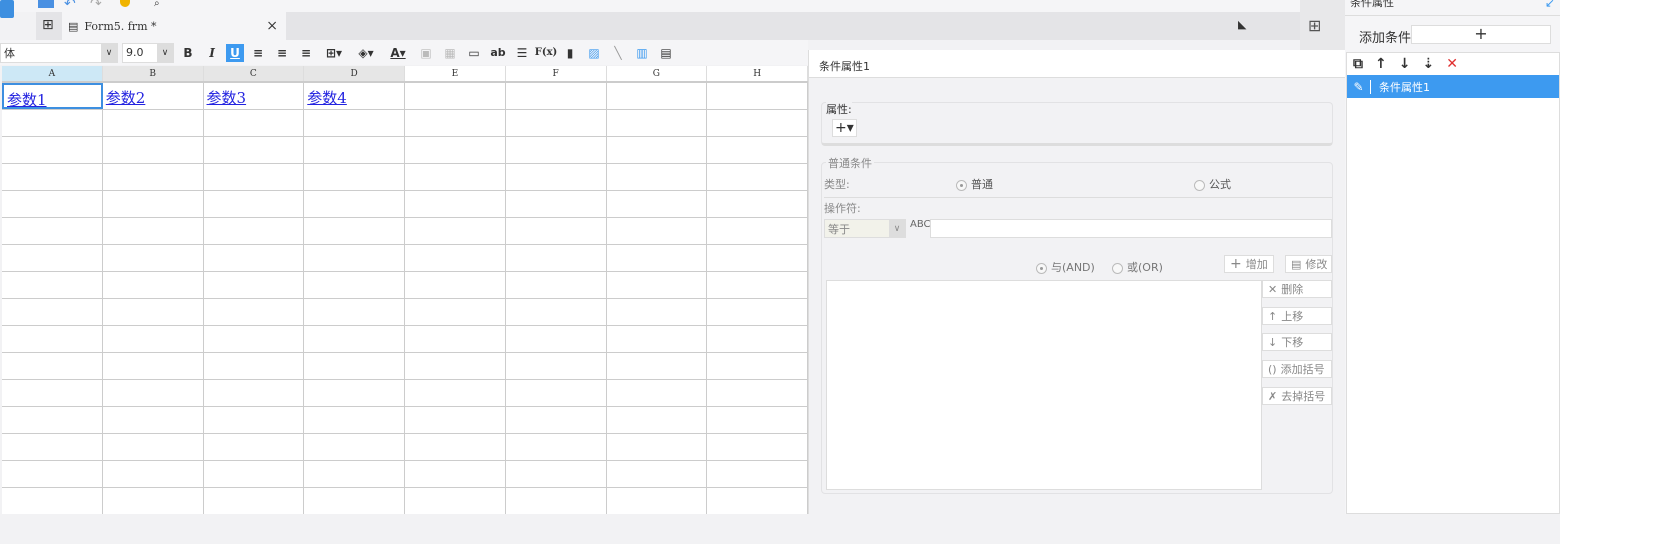 Image resolution: width=1660 pixels, height=544 pixels. What do you see at coordinates (70, 6) in the screenshot?
I see `undo-icon: ↶` at bounding box center [70, 6].